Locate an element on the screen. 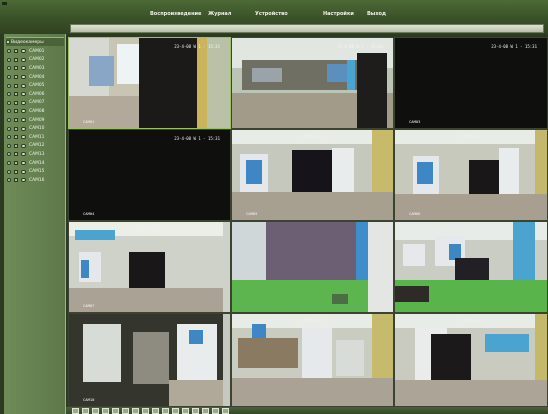  next-page-button is located at coordinates (175, 411).